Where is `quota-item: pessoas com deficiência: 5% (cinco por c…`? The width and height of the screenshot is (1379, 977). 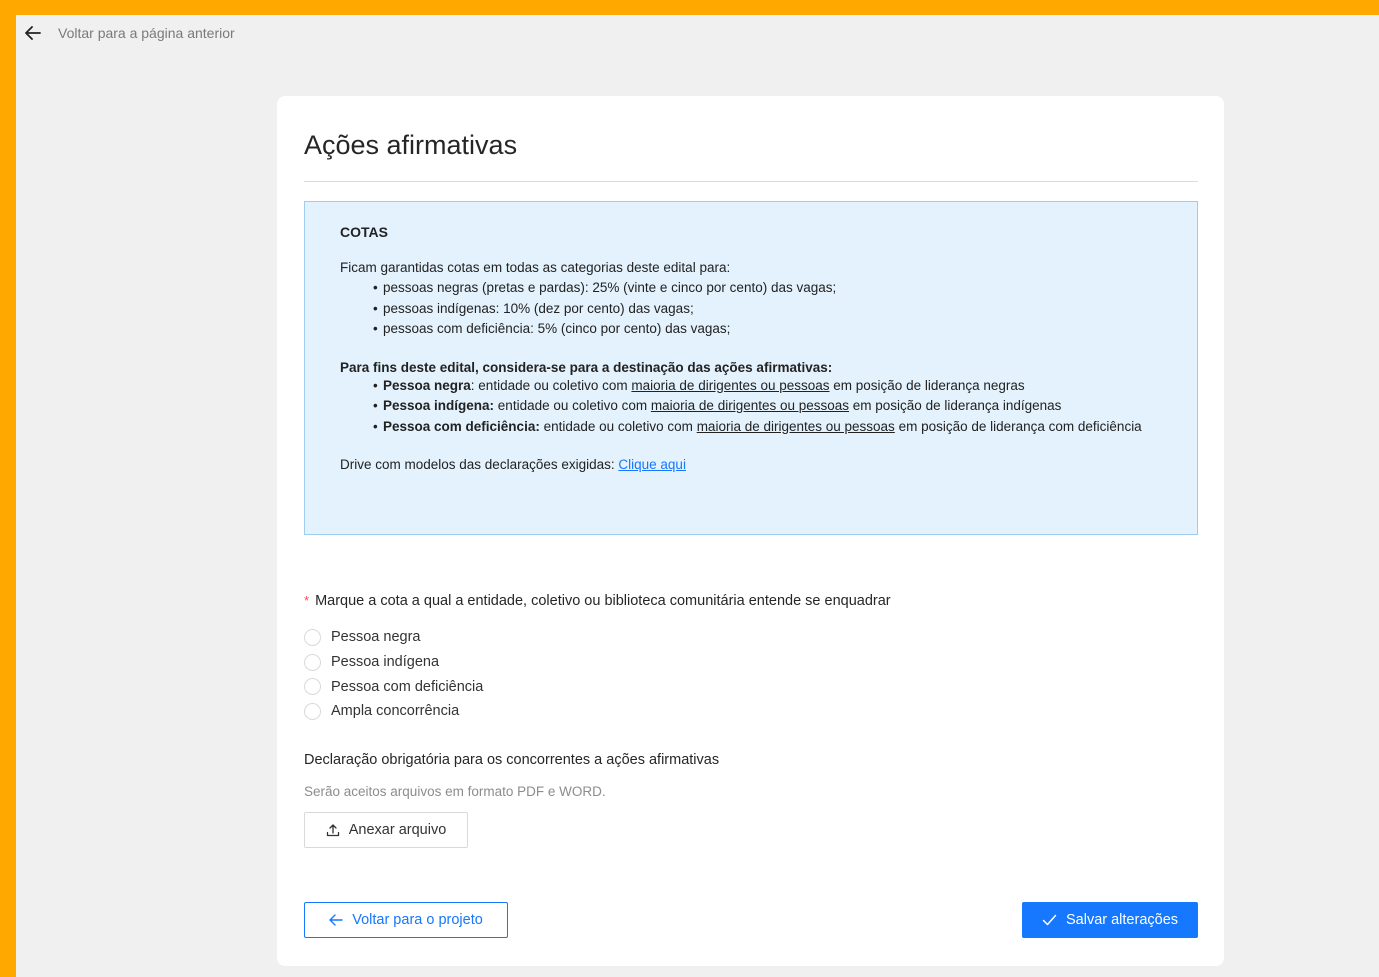
quota-item: pessoas com deficiência: 5% (cinco por c… is located at coordinates (767, 329).